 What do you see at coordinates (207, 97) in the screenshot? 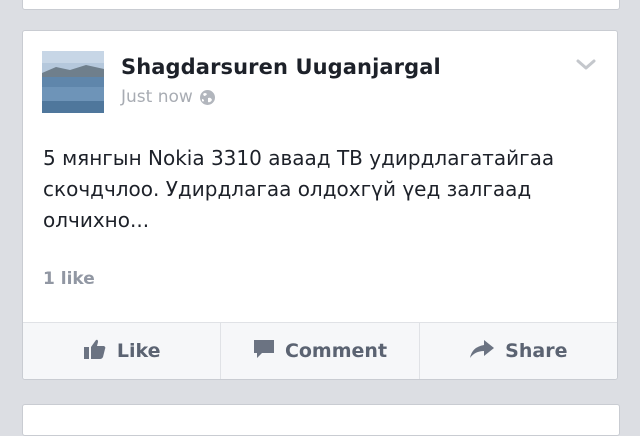
I see `globe-icon` at bounding box center [207, 97].